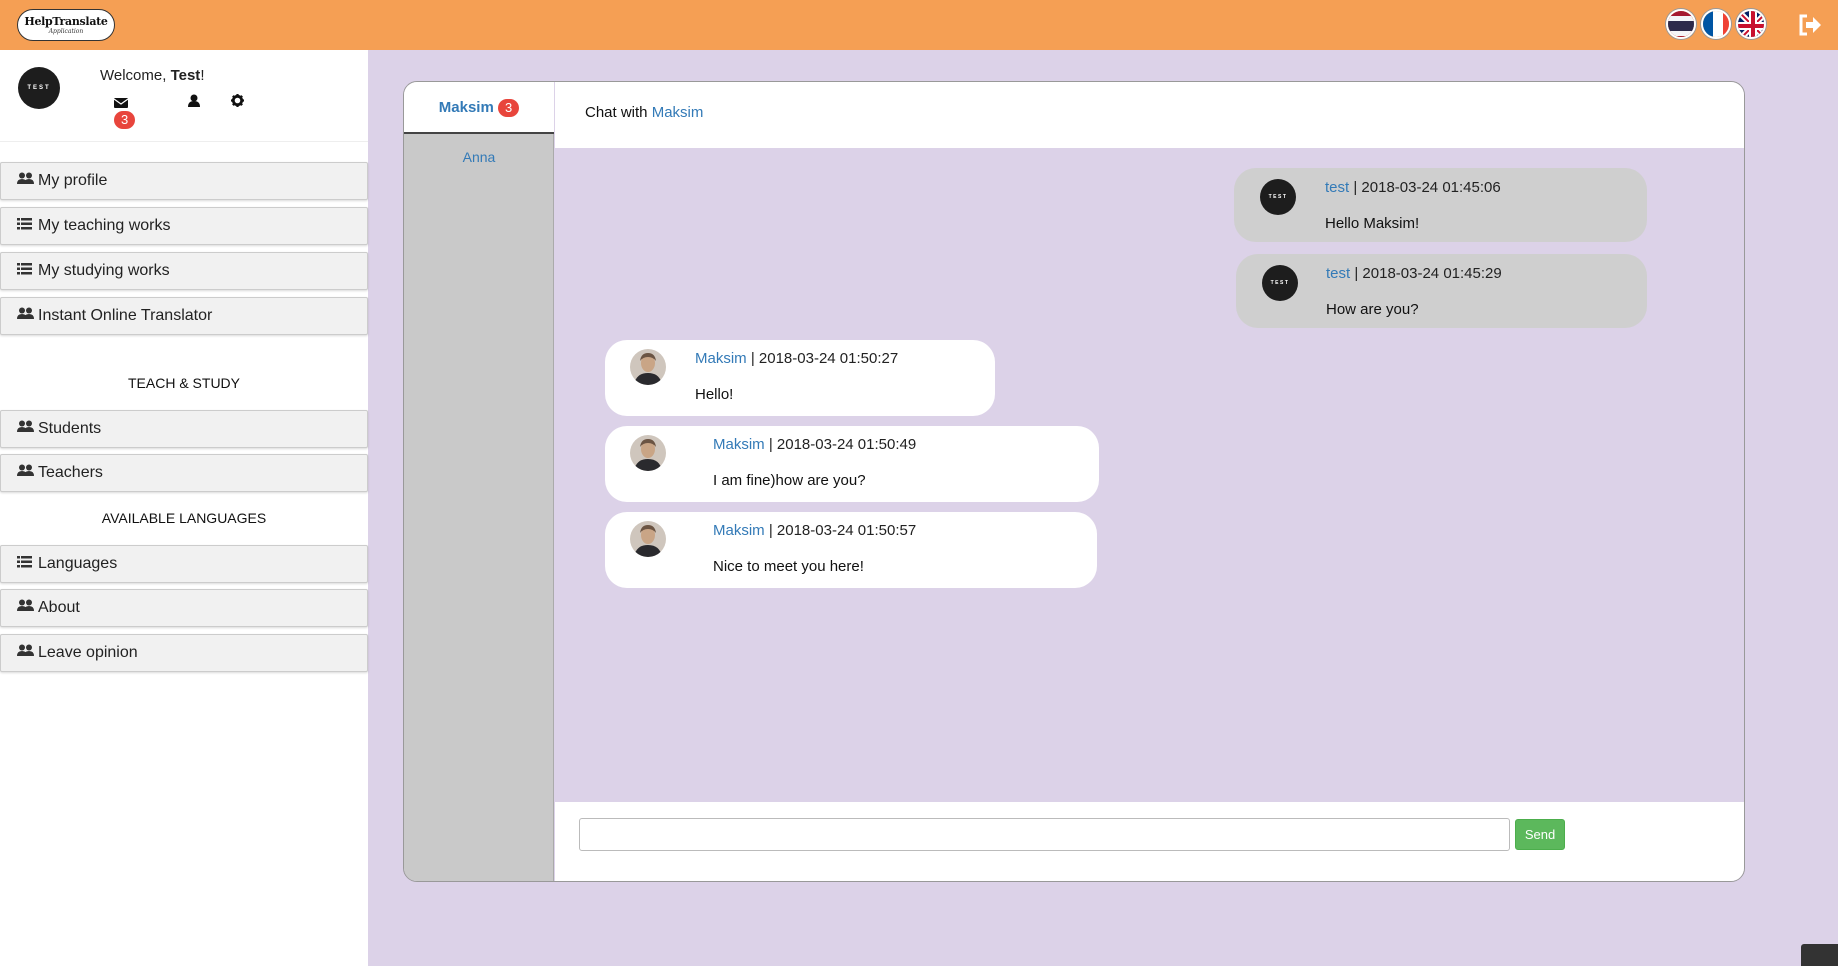 Image resolution: width=1838 pixels, height=966 pixels. What do you see at coordinates (714, 394) in the screenshot?
I see `message-text: Hello!` at bounding box center [714, 394].